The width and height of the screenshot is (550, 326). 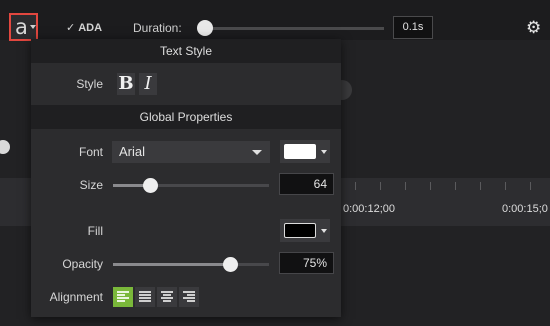 I want to click on align-justify-button, so click(x=145, y=297).